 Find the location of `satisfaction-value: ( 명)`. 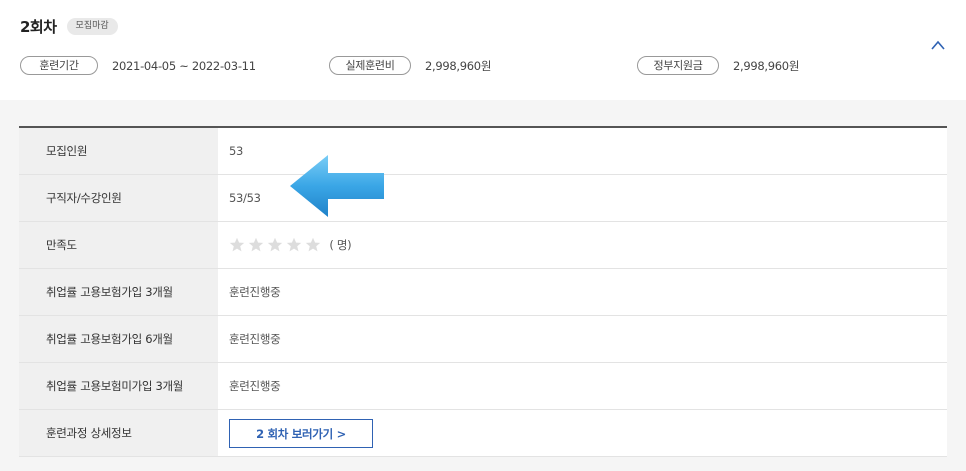

satisfaction-value: ( 명) is located at coordinates (582, 245).